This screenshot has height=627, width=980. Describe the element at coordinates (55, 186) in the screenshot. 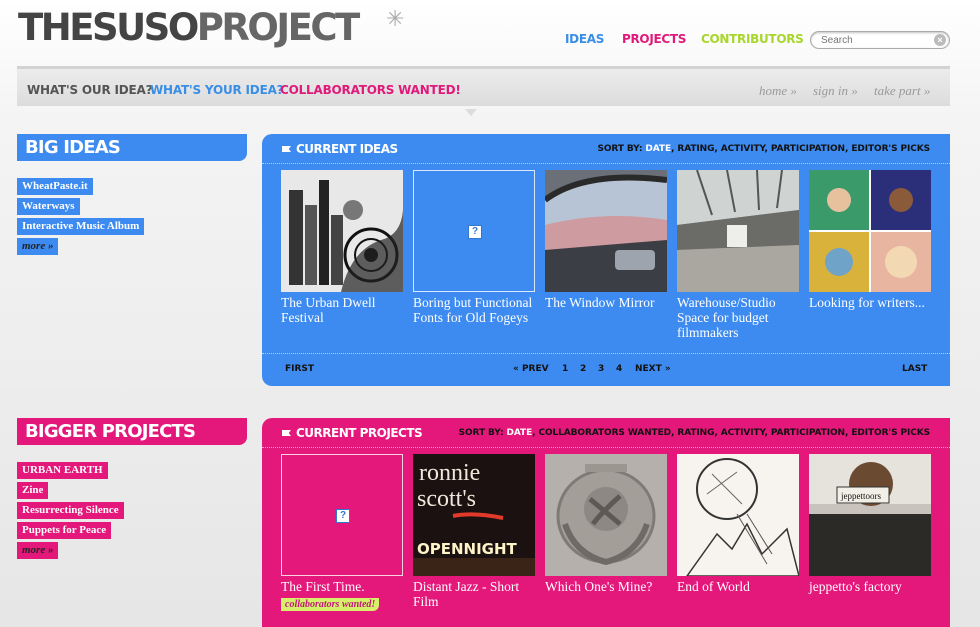

I see `big-idea-link: WheatPaste.it` at that location.